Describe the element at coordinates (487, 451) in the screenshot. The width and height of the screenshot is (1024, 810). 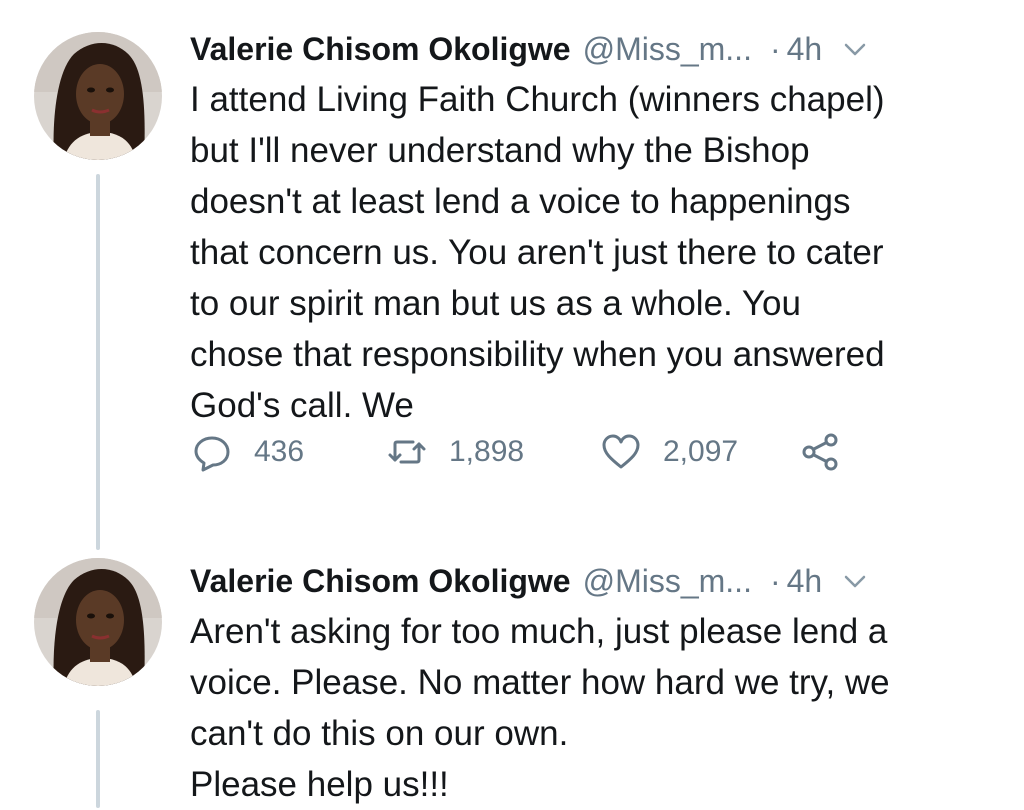
I see `retweet-count: 1,898` at that location.